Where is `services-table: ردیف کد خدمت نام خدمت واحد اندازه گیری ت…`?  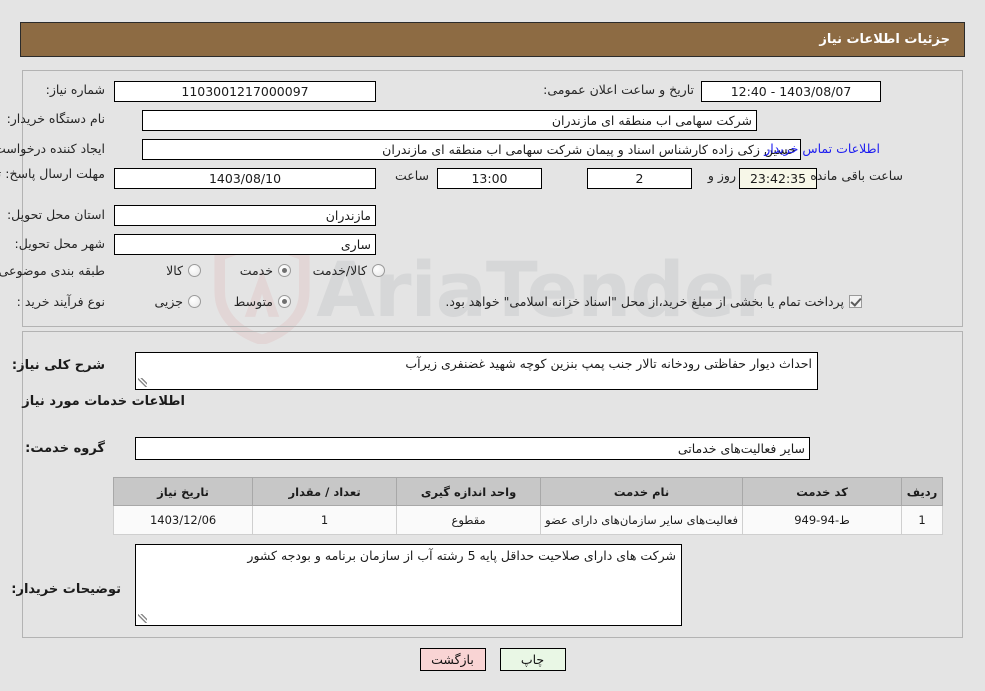
services-table: ردیف کد خدمت نام خدمت واحد اندازه گیری ت… is located at coordinates (528, 506).